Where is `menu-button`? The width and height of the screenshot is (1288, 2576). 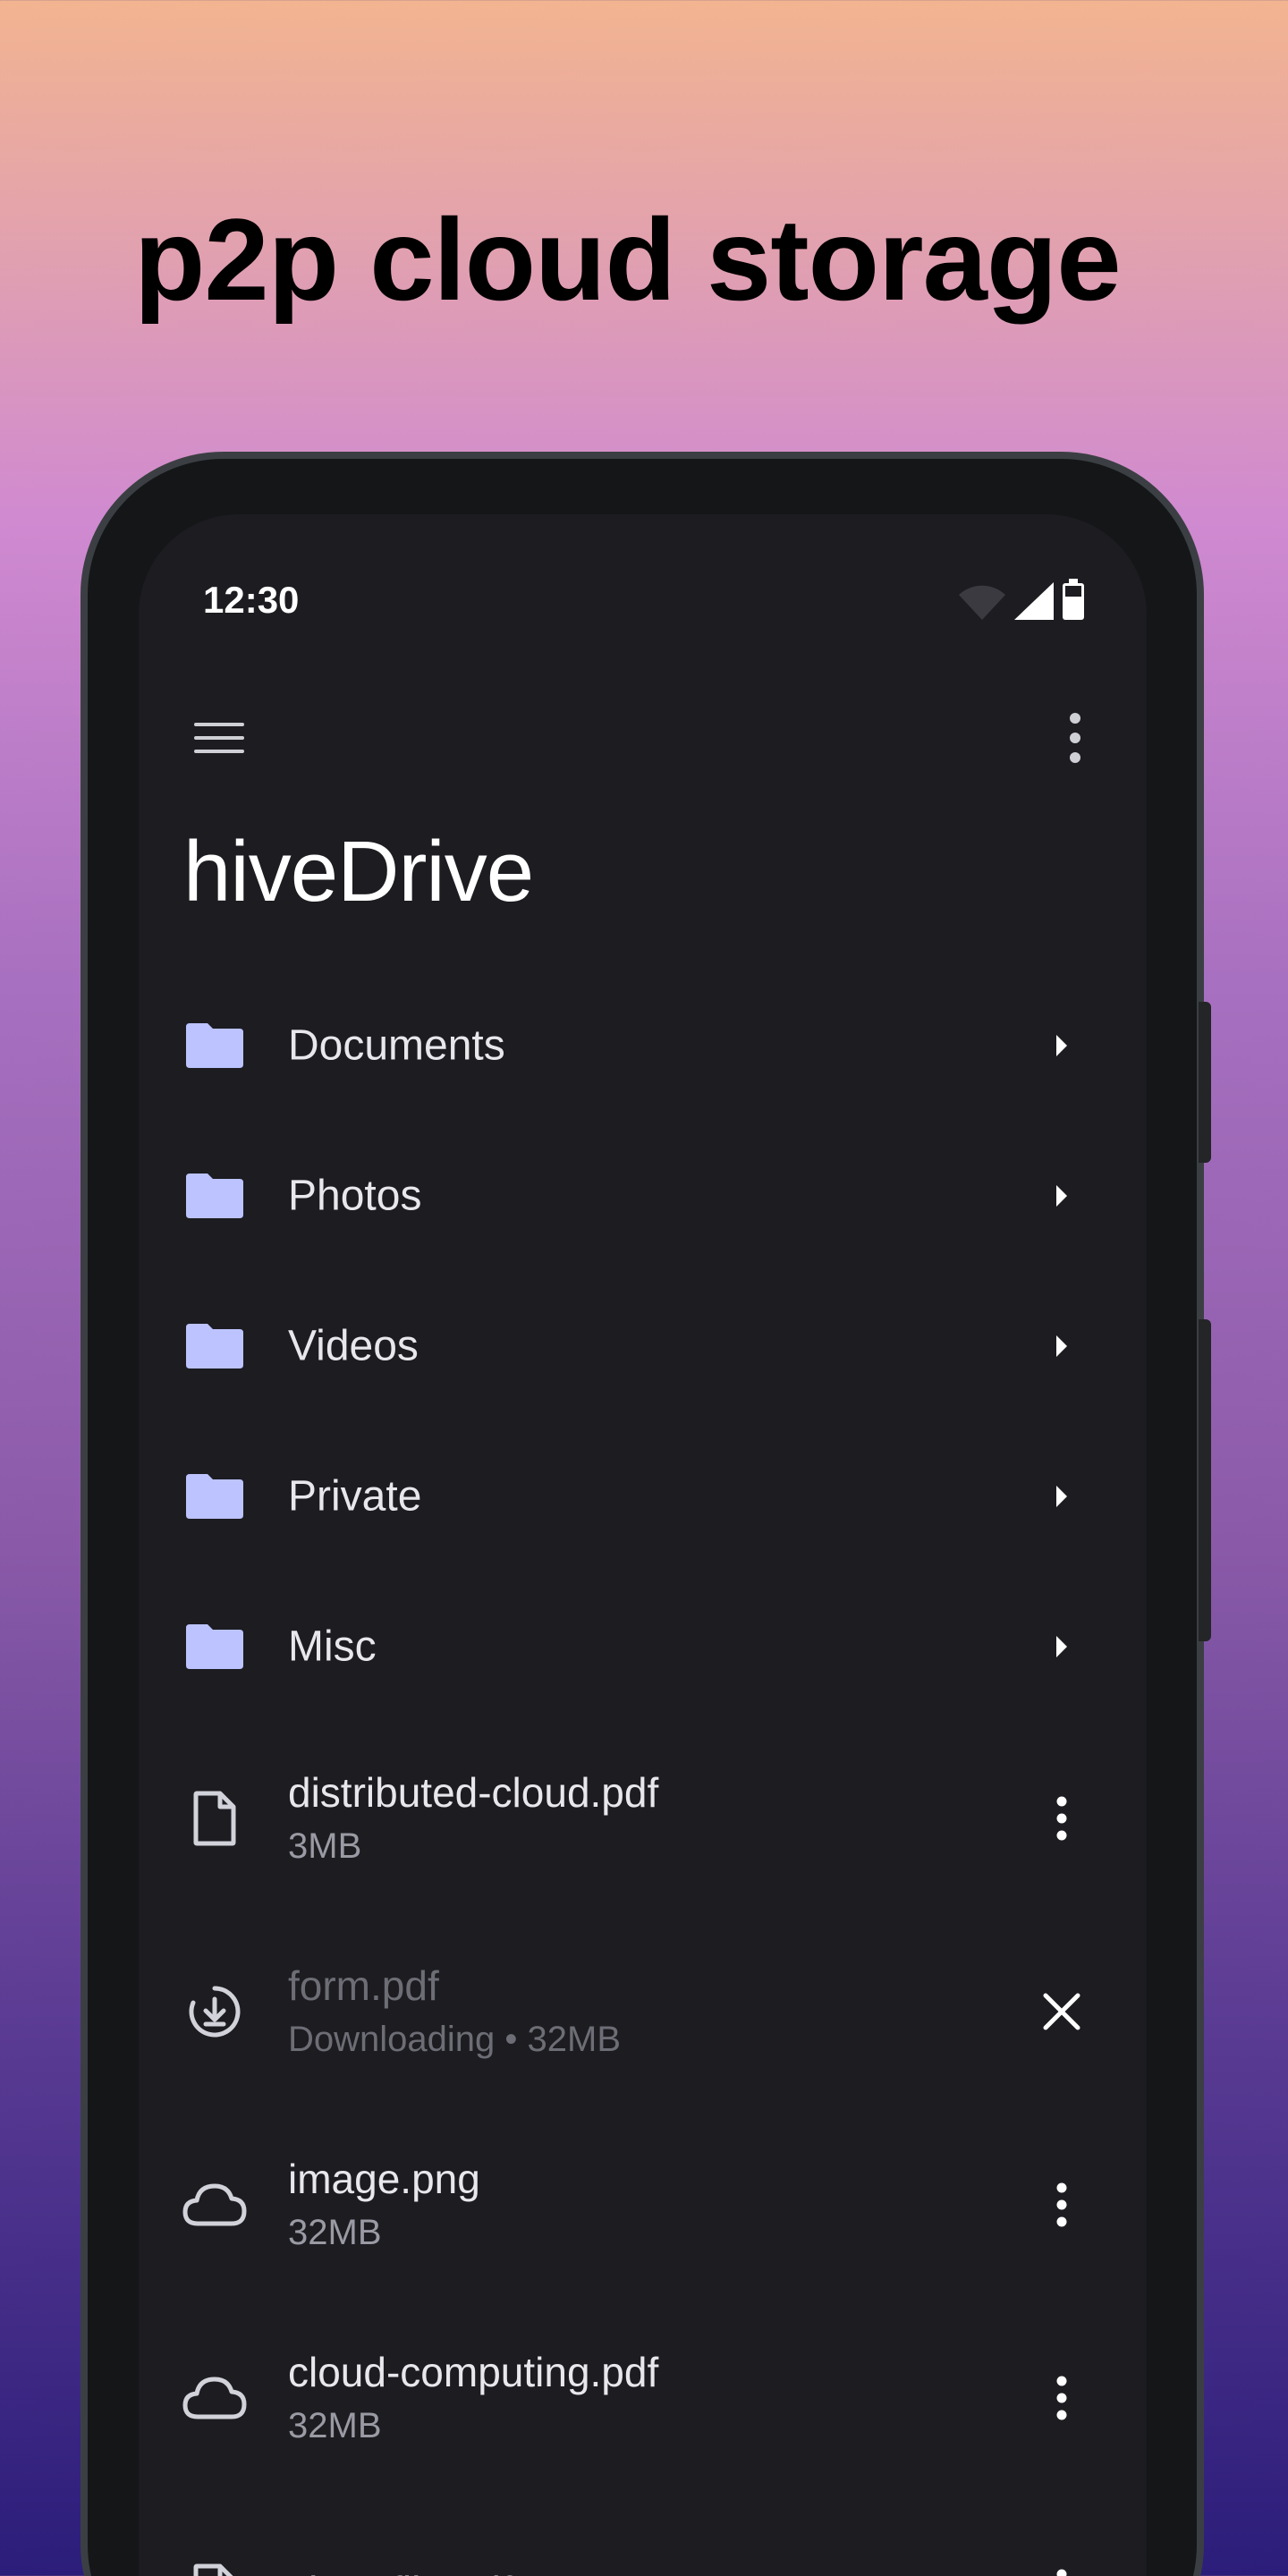 menu-button is located at coordinates (219, 738).